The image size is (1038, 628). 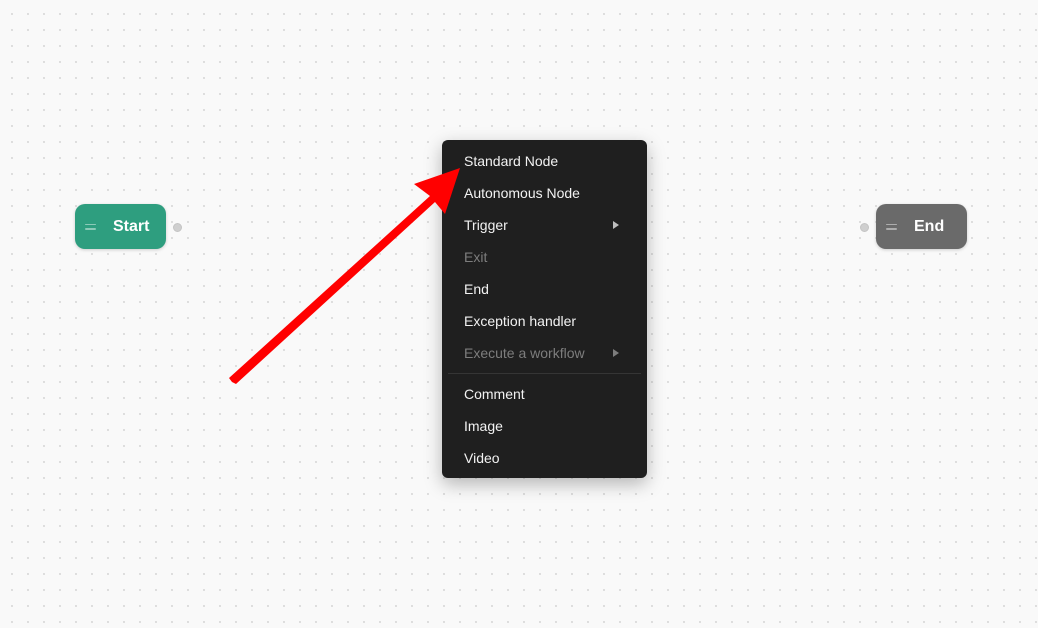 I want to click on menu-item-label: Execute a workflow, so click(x=524, y=353).